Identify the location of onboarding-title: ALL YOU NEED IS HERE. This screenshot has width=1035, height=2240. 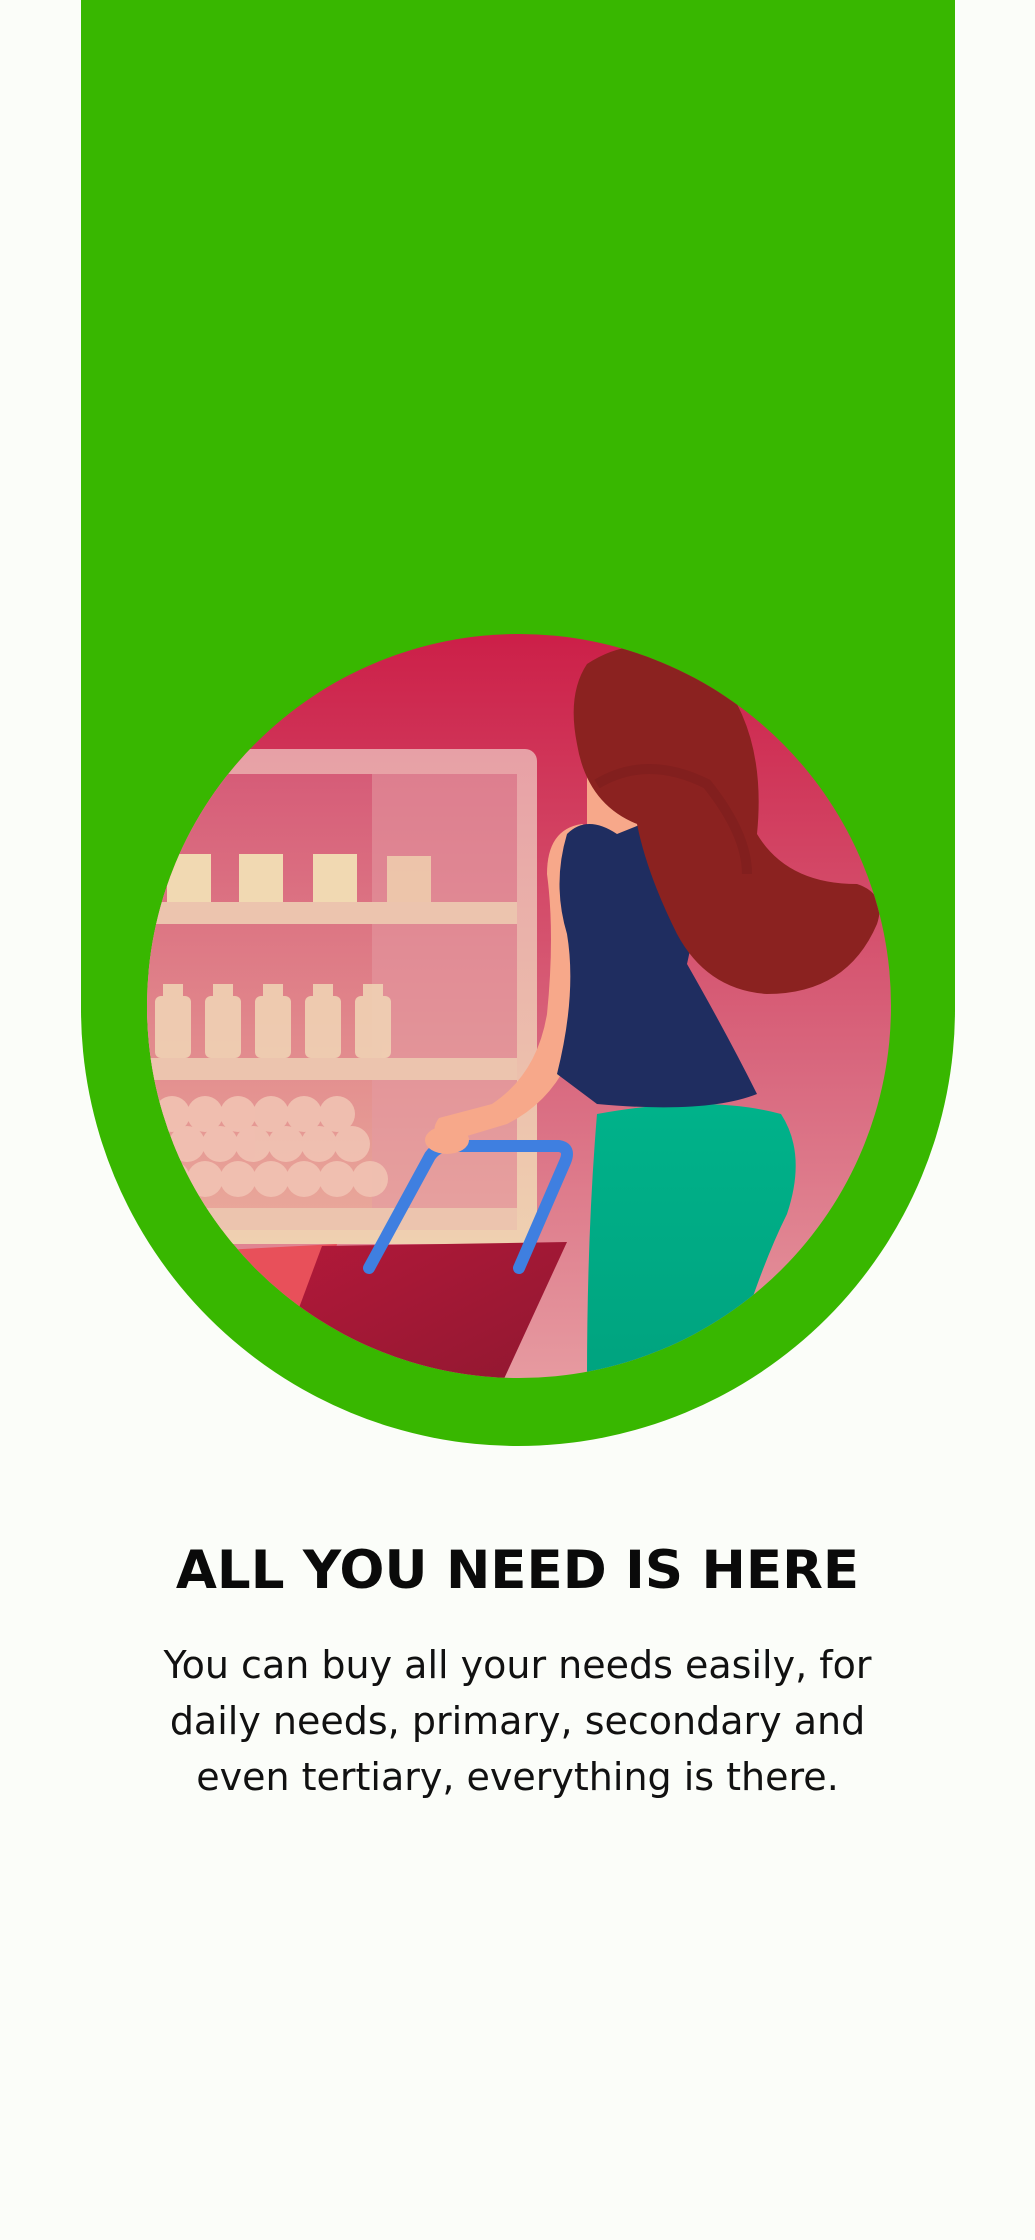
(517, 1570).